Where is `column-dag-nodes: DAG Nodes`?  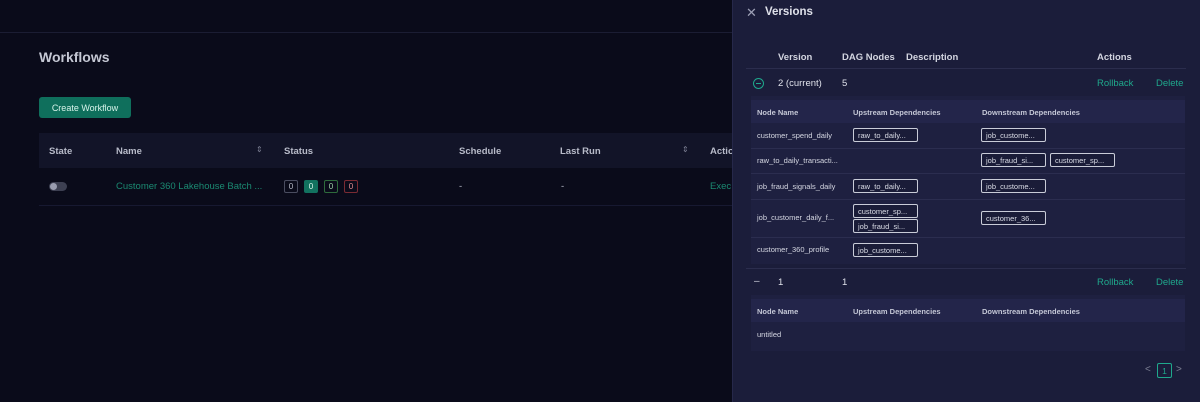
column-dag-nodes: DAG Nodes is located at coordinates (868, 57).